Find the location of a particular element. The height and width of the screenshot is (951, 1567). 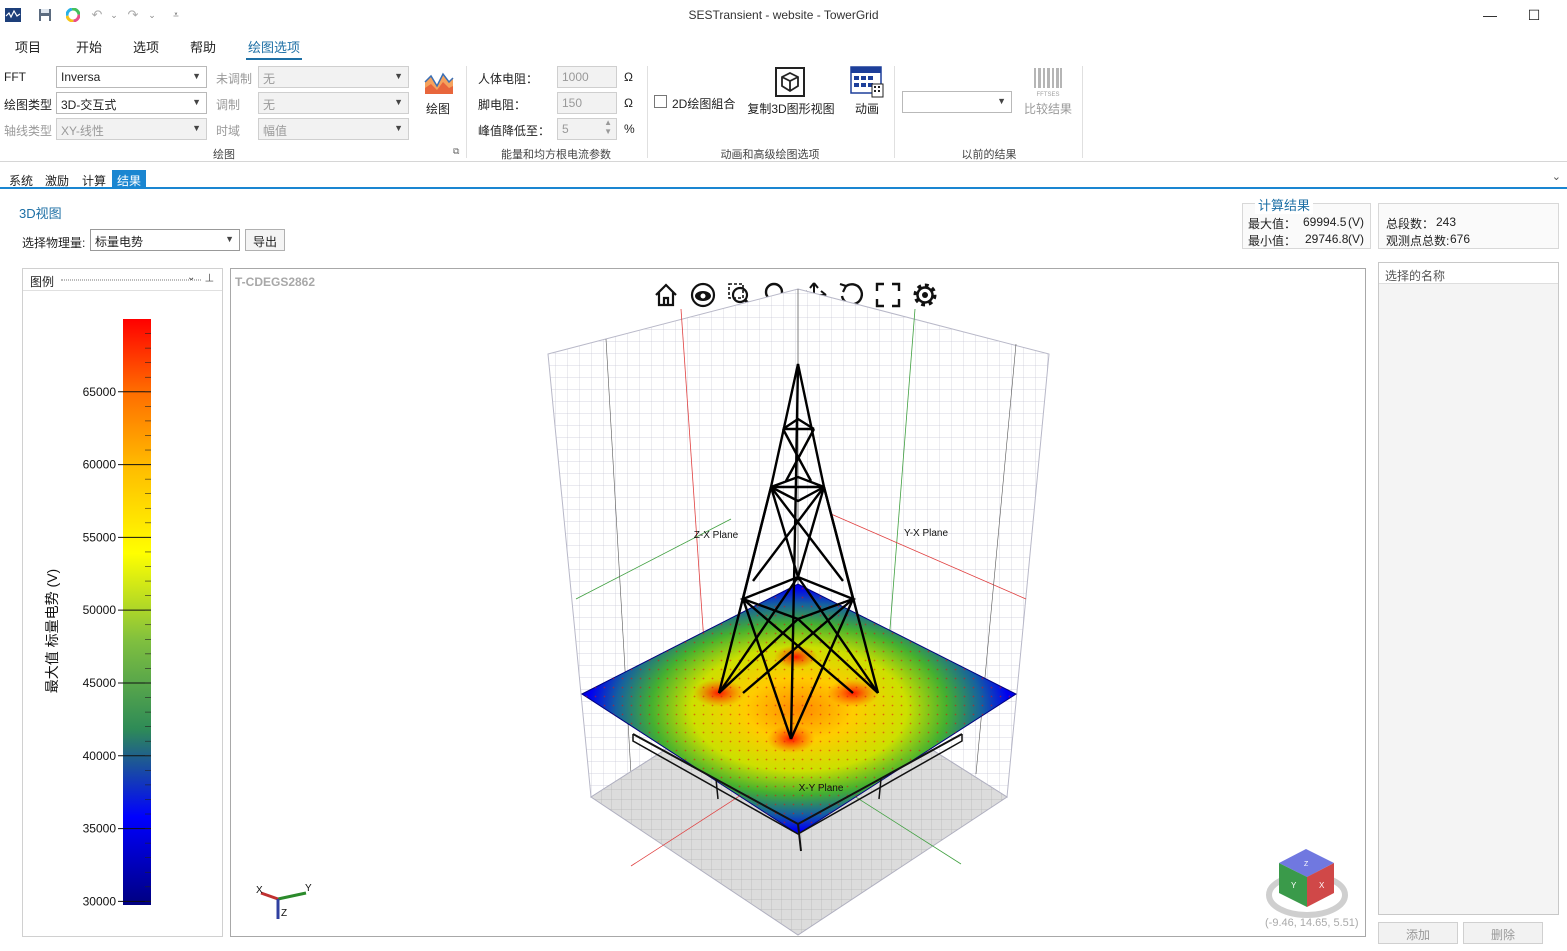

legend-tick-label: 50000 is located at coordinates (100, 610).